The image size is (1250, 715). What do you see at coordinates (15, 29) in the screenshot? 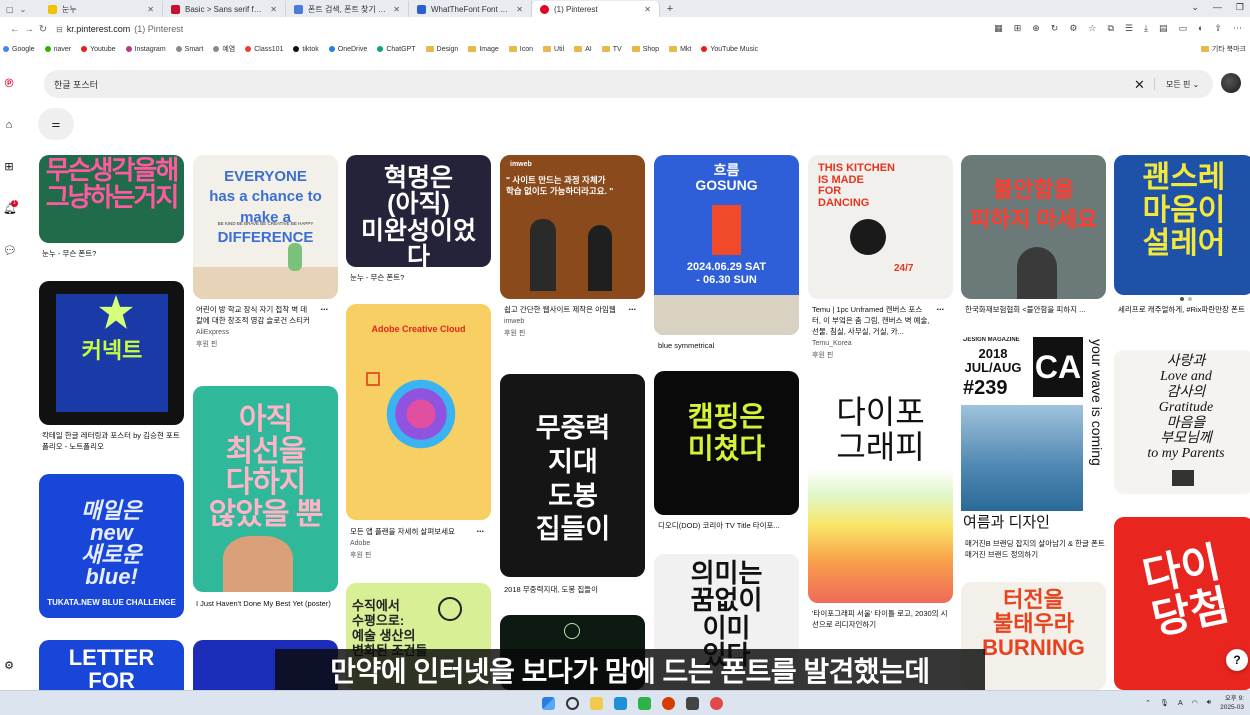
I see `back-icon: ←` at bounding box center [15, 29].